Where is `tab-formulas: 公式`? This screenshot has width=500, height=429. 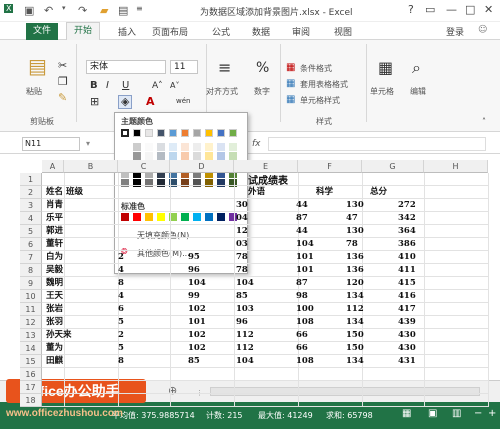
tab-formulas: 公式 is located at coordinates (221, 31).